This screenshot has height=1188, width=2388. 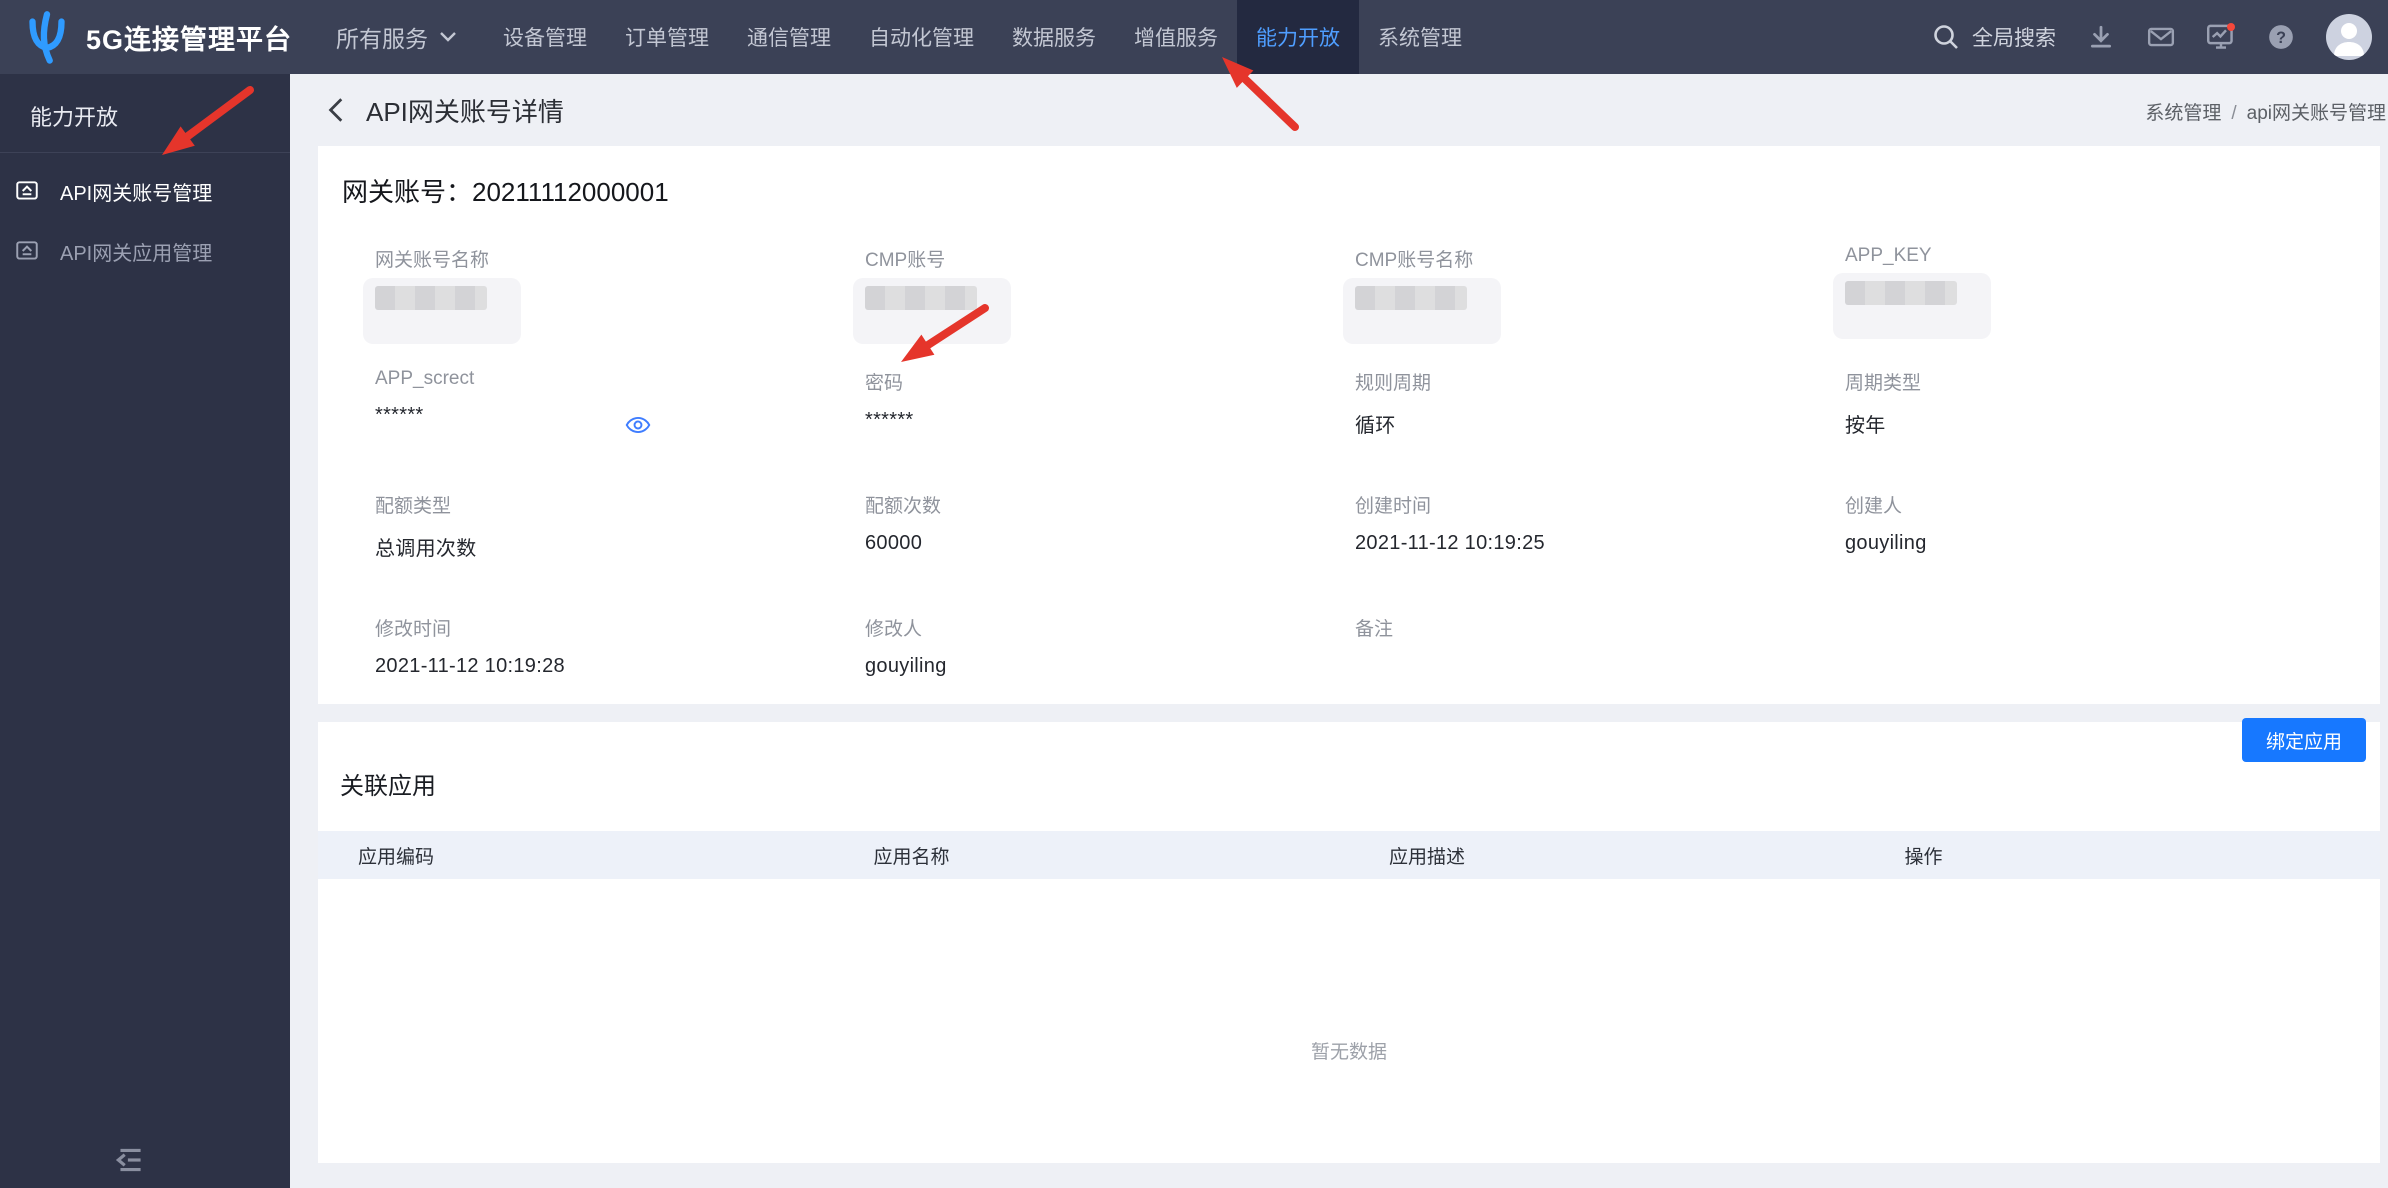 What do you see at coordinates (1393, 383) in the screenshot?
I see `field-label: 规则周期` at bounding box center [1393, 383].